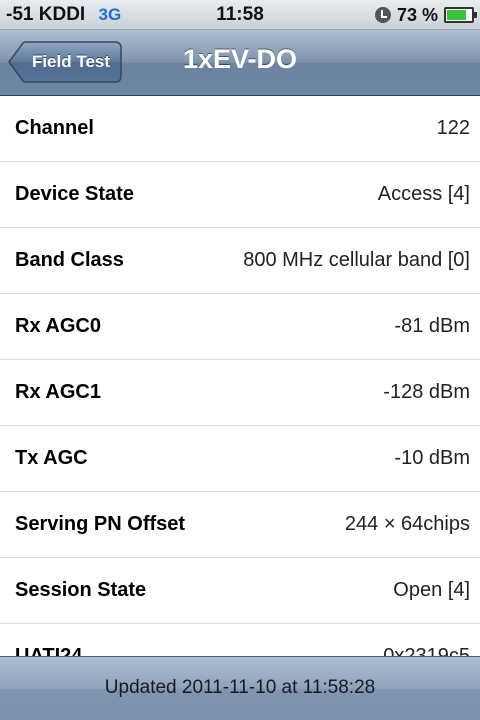 Image resolution: width=480 pixels, height=720 pixels. Describe the element at coordinates (426, 392) in the screenshot. I see `row-value: -128 dBm` at that location.